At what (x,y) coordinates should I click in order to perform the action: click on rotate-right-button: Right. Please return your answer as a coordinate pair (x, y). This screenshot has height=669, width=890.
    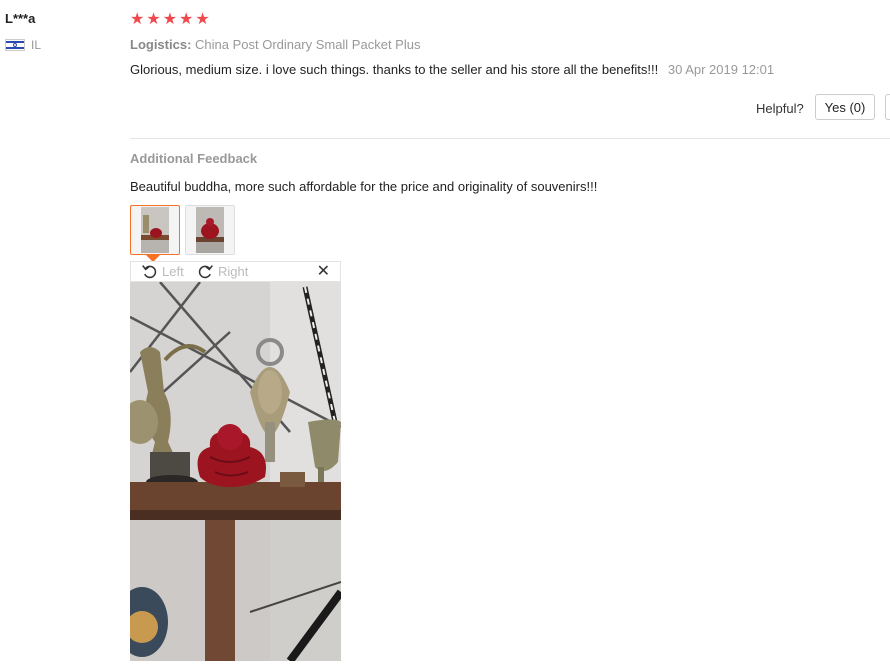
    Looking at the image, I should click on (222, 271).